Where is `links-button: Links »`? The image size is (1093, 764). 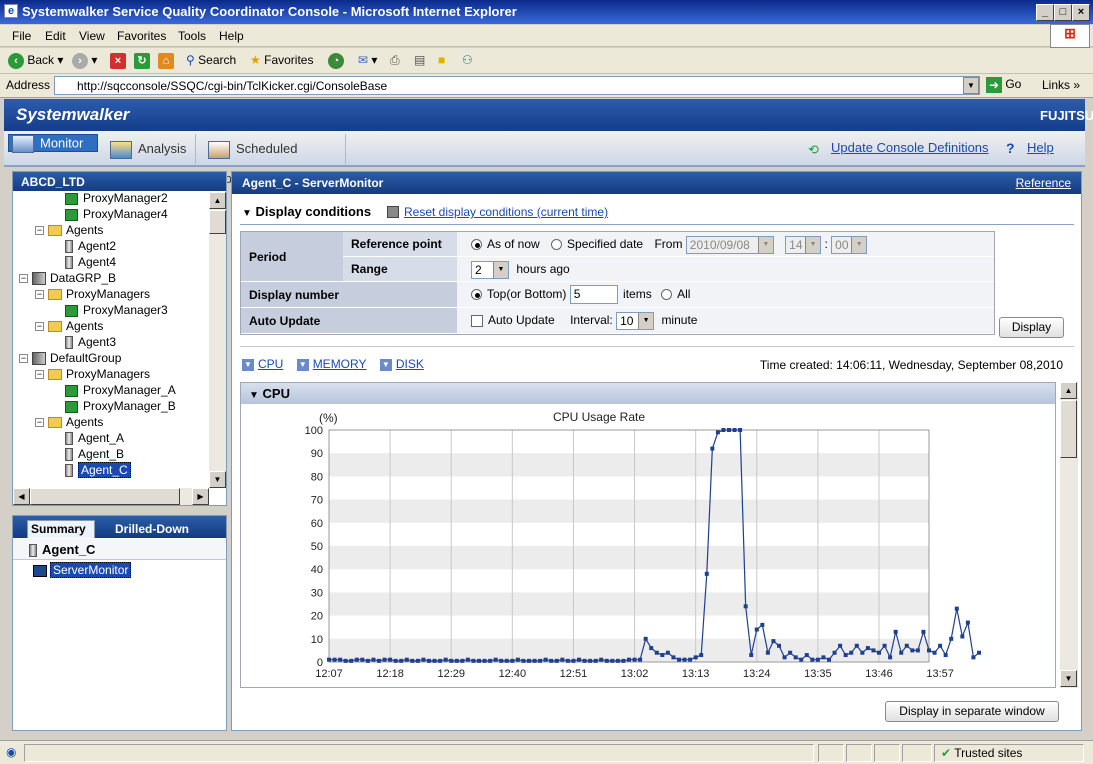 links-button: Links » is located at coordinates (1061, 85).